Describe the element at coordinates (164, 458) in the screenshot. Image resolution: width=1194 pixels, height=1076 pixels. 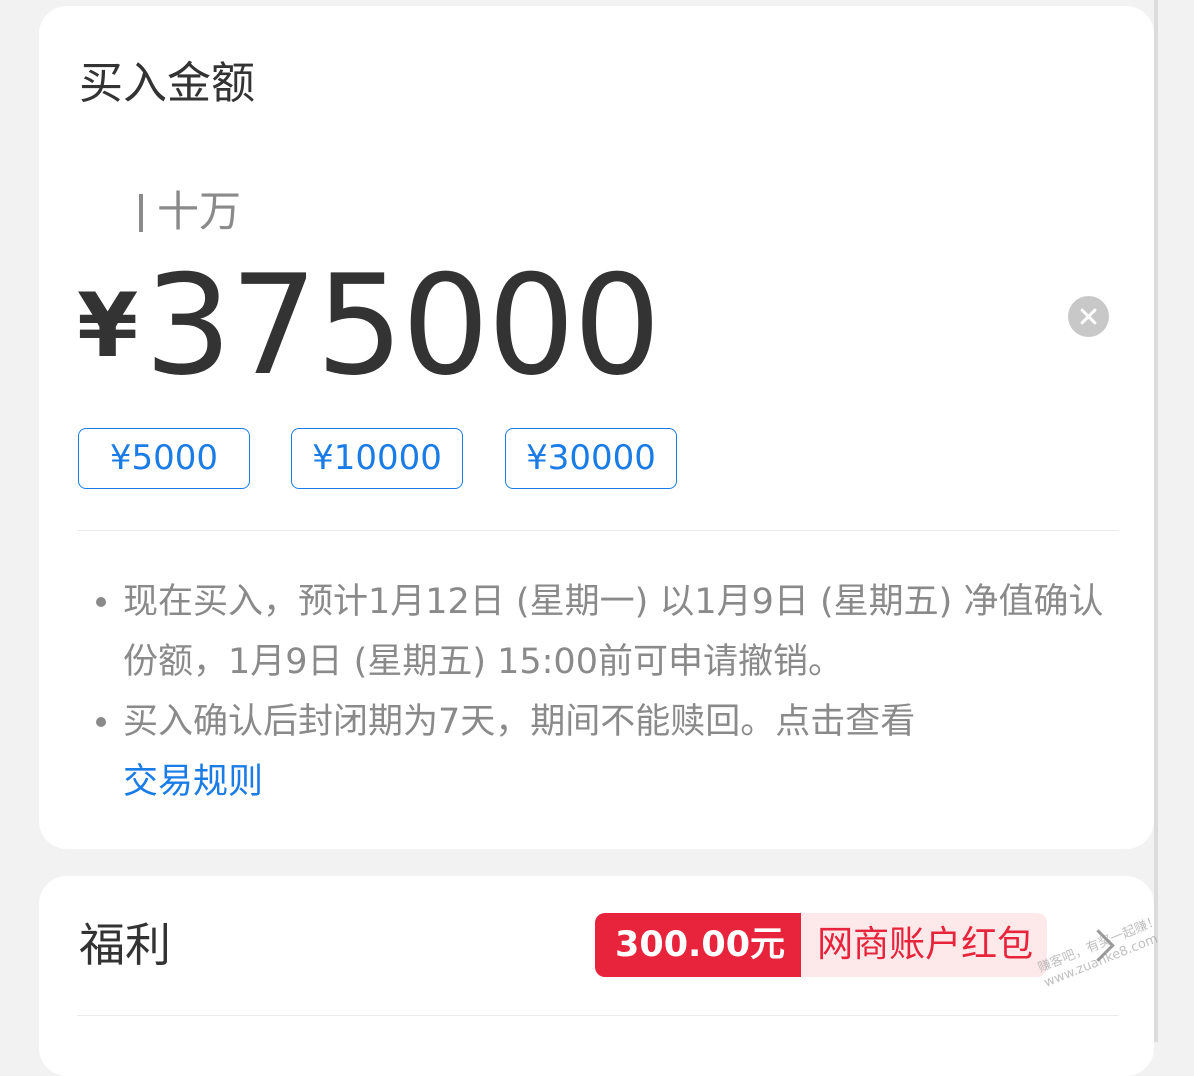
I see `quick-amount-5000-button: ¥5000` at that location.